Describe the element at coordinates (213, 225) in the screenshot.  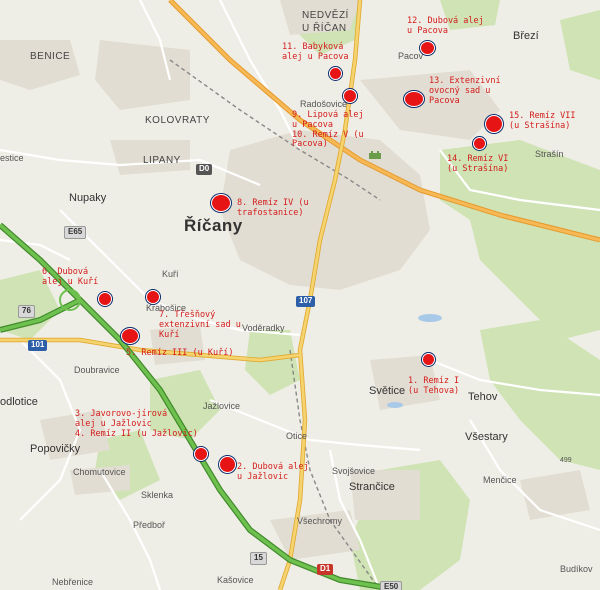
I see `place-rican: Říčany` at that location.